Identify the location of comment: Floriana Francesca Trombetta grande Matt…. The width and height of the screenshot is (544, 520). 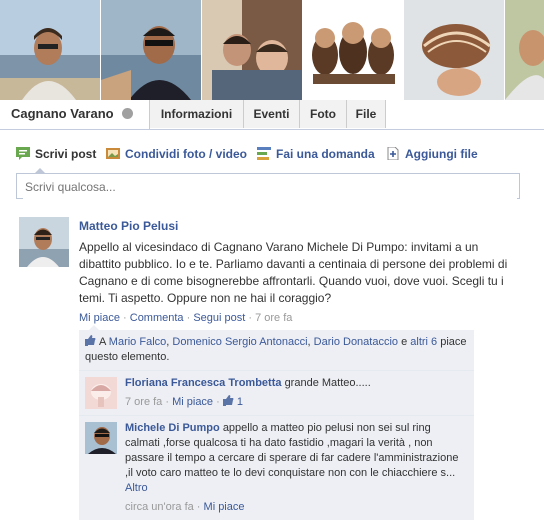
(276, 392).